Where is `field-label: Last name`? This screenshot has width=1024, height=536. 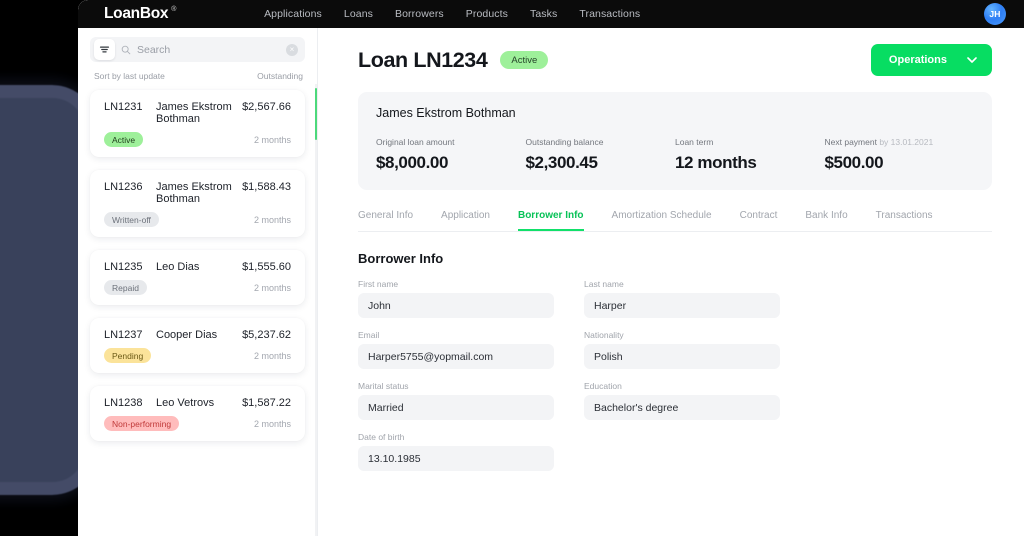 field-label: Last name is located at coordinates (604, 284).